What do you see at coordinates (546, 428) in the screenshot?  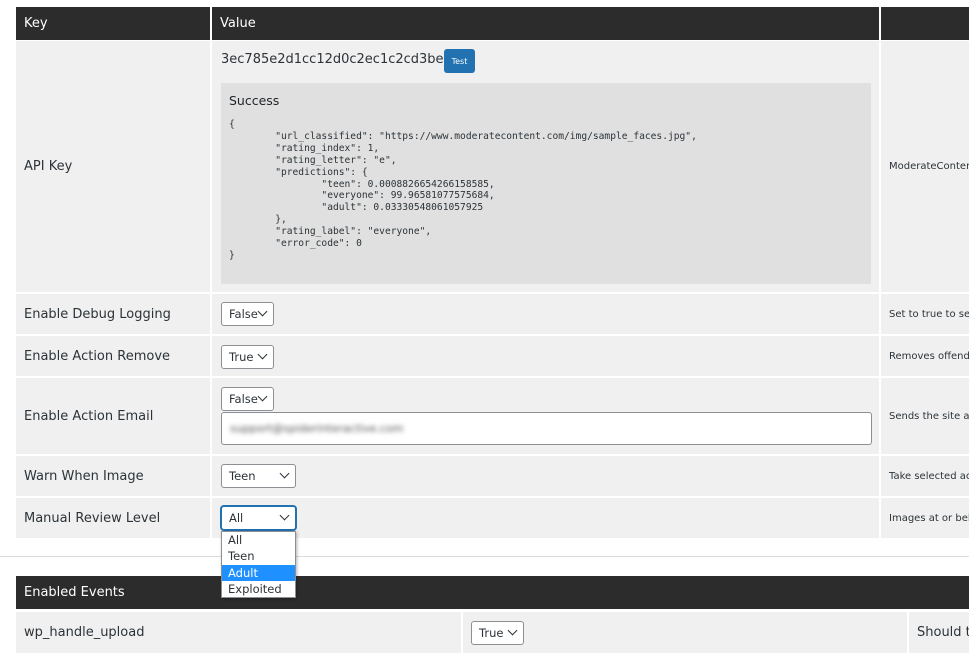 I see `email-input: support@spiderinteractive.com` at bounding box center [546, 428].